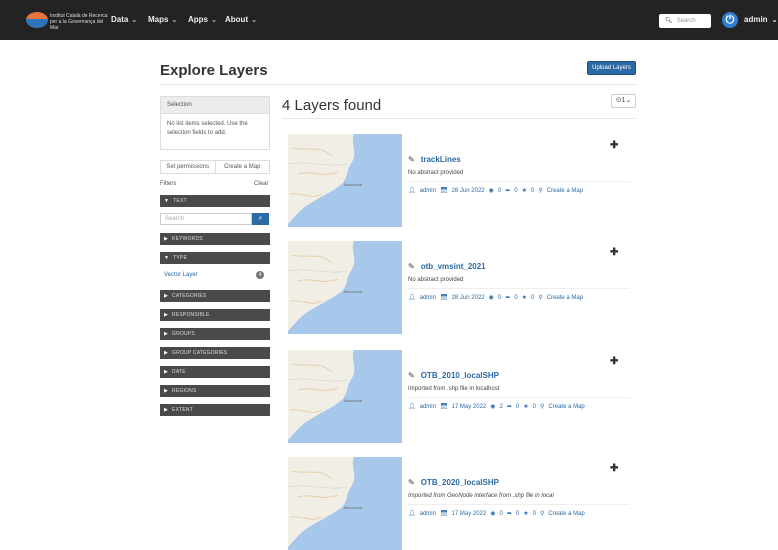  I want to click on filter-section-label: REGIONS, so click(184, 391).